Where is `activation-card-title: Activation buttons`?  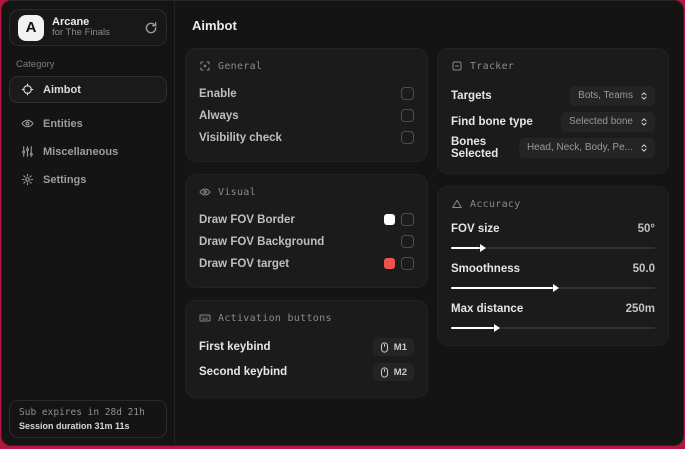 activation-card-title: Activation buttons is located at coordinates (275, 318).